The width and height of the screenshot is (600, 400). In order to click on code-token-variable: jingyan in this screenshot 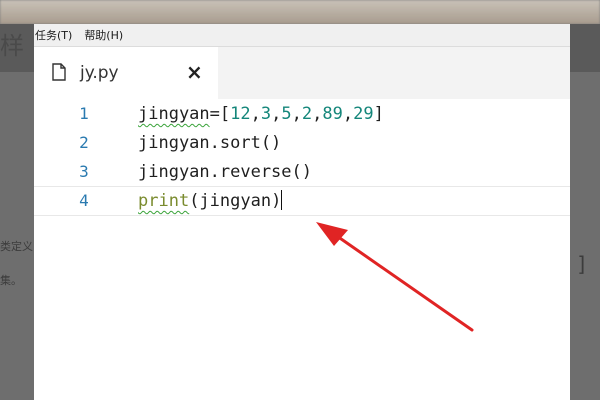, I will do `click(174, 114)`.